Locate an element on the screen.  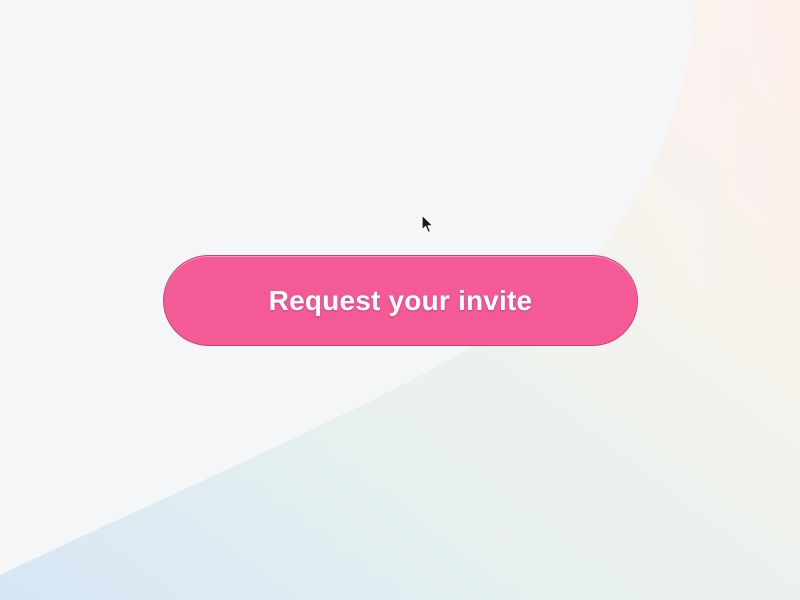
request-invite-button: Request your invite is located at coordinates (400, 300).